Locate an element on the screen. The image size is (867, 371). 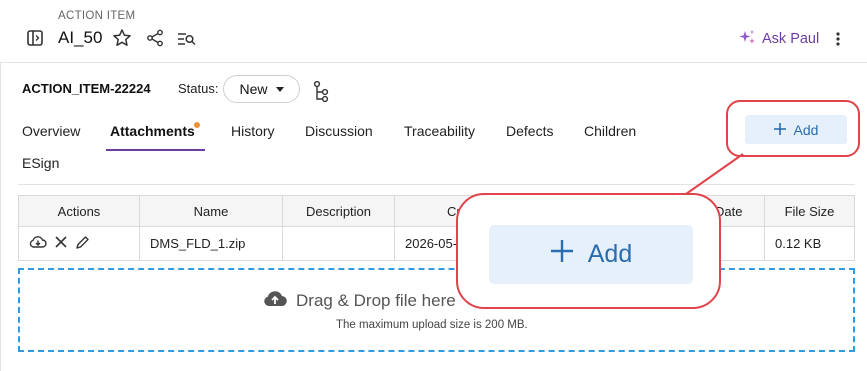
tab-defects: Defects is located at coordinates (529, 131).